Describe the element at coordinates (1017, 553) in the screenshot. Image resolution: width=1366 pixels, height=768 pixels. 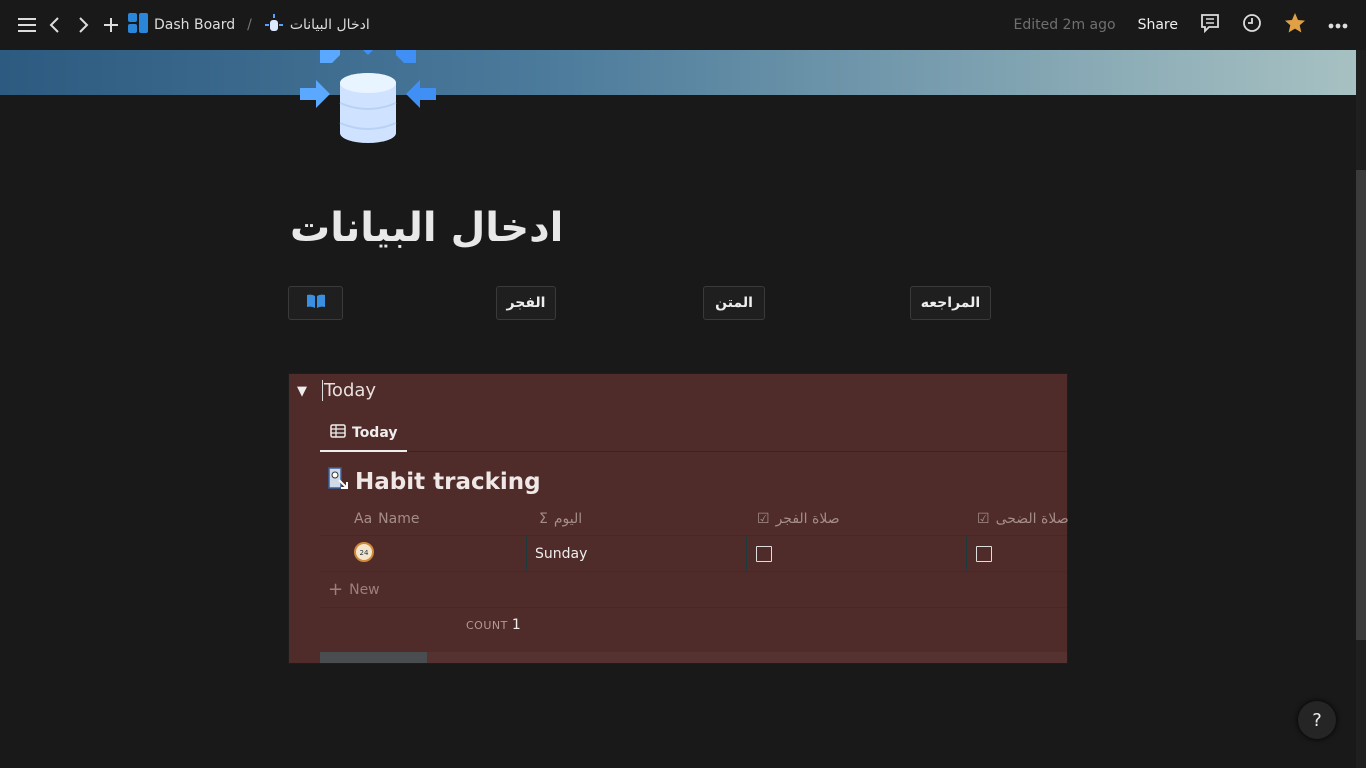
I see `duha-cell` at that location.